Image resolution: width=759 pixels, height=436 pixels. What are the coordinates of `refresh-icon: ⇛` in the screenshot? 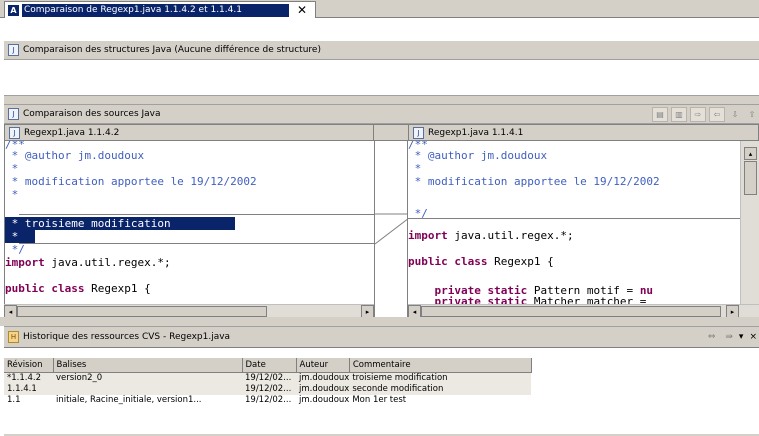 It's located at (729, 337).